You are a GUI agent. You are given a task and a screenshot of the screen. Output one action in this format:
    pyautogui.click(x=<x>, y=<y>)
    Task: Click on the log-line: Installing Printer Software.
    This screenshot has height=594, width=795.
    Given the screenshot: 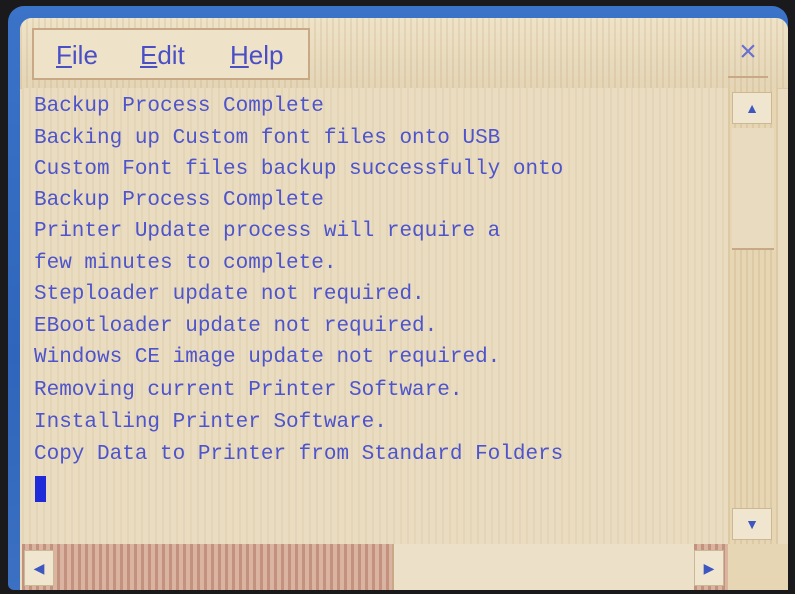 What is the action you would take?
    pyautogui.click(x=210, y=422)
    